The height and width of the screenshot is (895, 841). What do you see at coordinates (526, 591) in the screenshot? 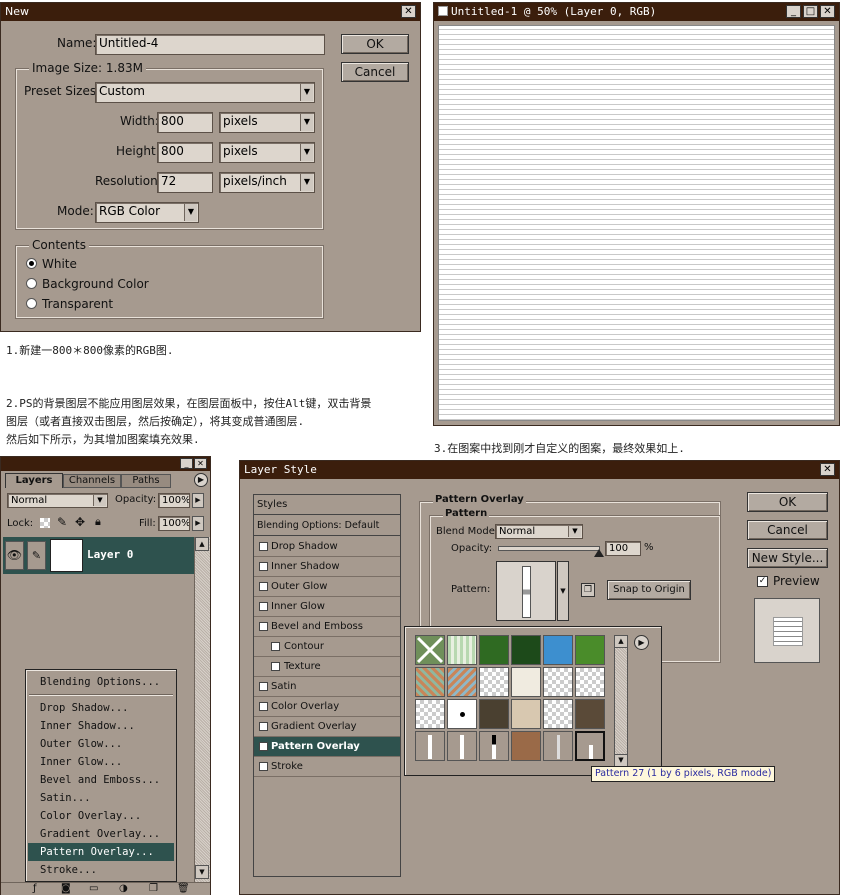
I see `pattern-preview` at bounding box center [526, 591].